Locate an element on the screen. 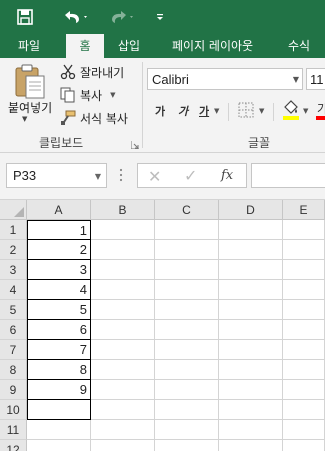 This screenshot has height=451, width=325. format-painter-button: 서식 복사 is located at coordinates (94, 118).